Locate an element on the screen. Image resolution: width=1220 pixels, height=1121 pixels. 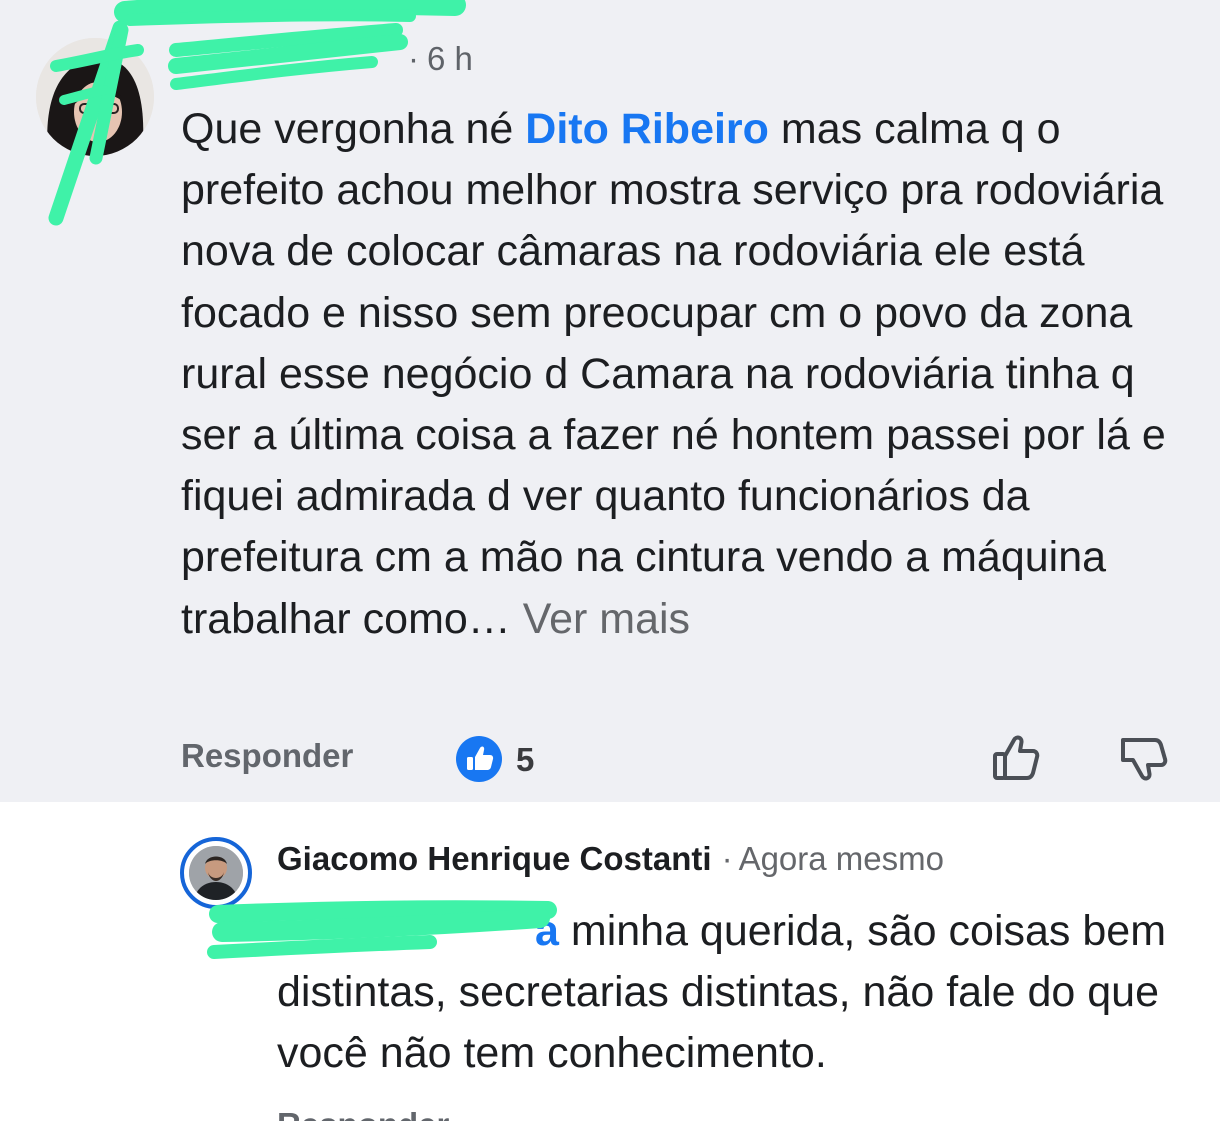
reply-header: Giacomo Henrique Costanti · Agora mesmo is located at coordinates (610, 860).